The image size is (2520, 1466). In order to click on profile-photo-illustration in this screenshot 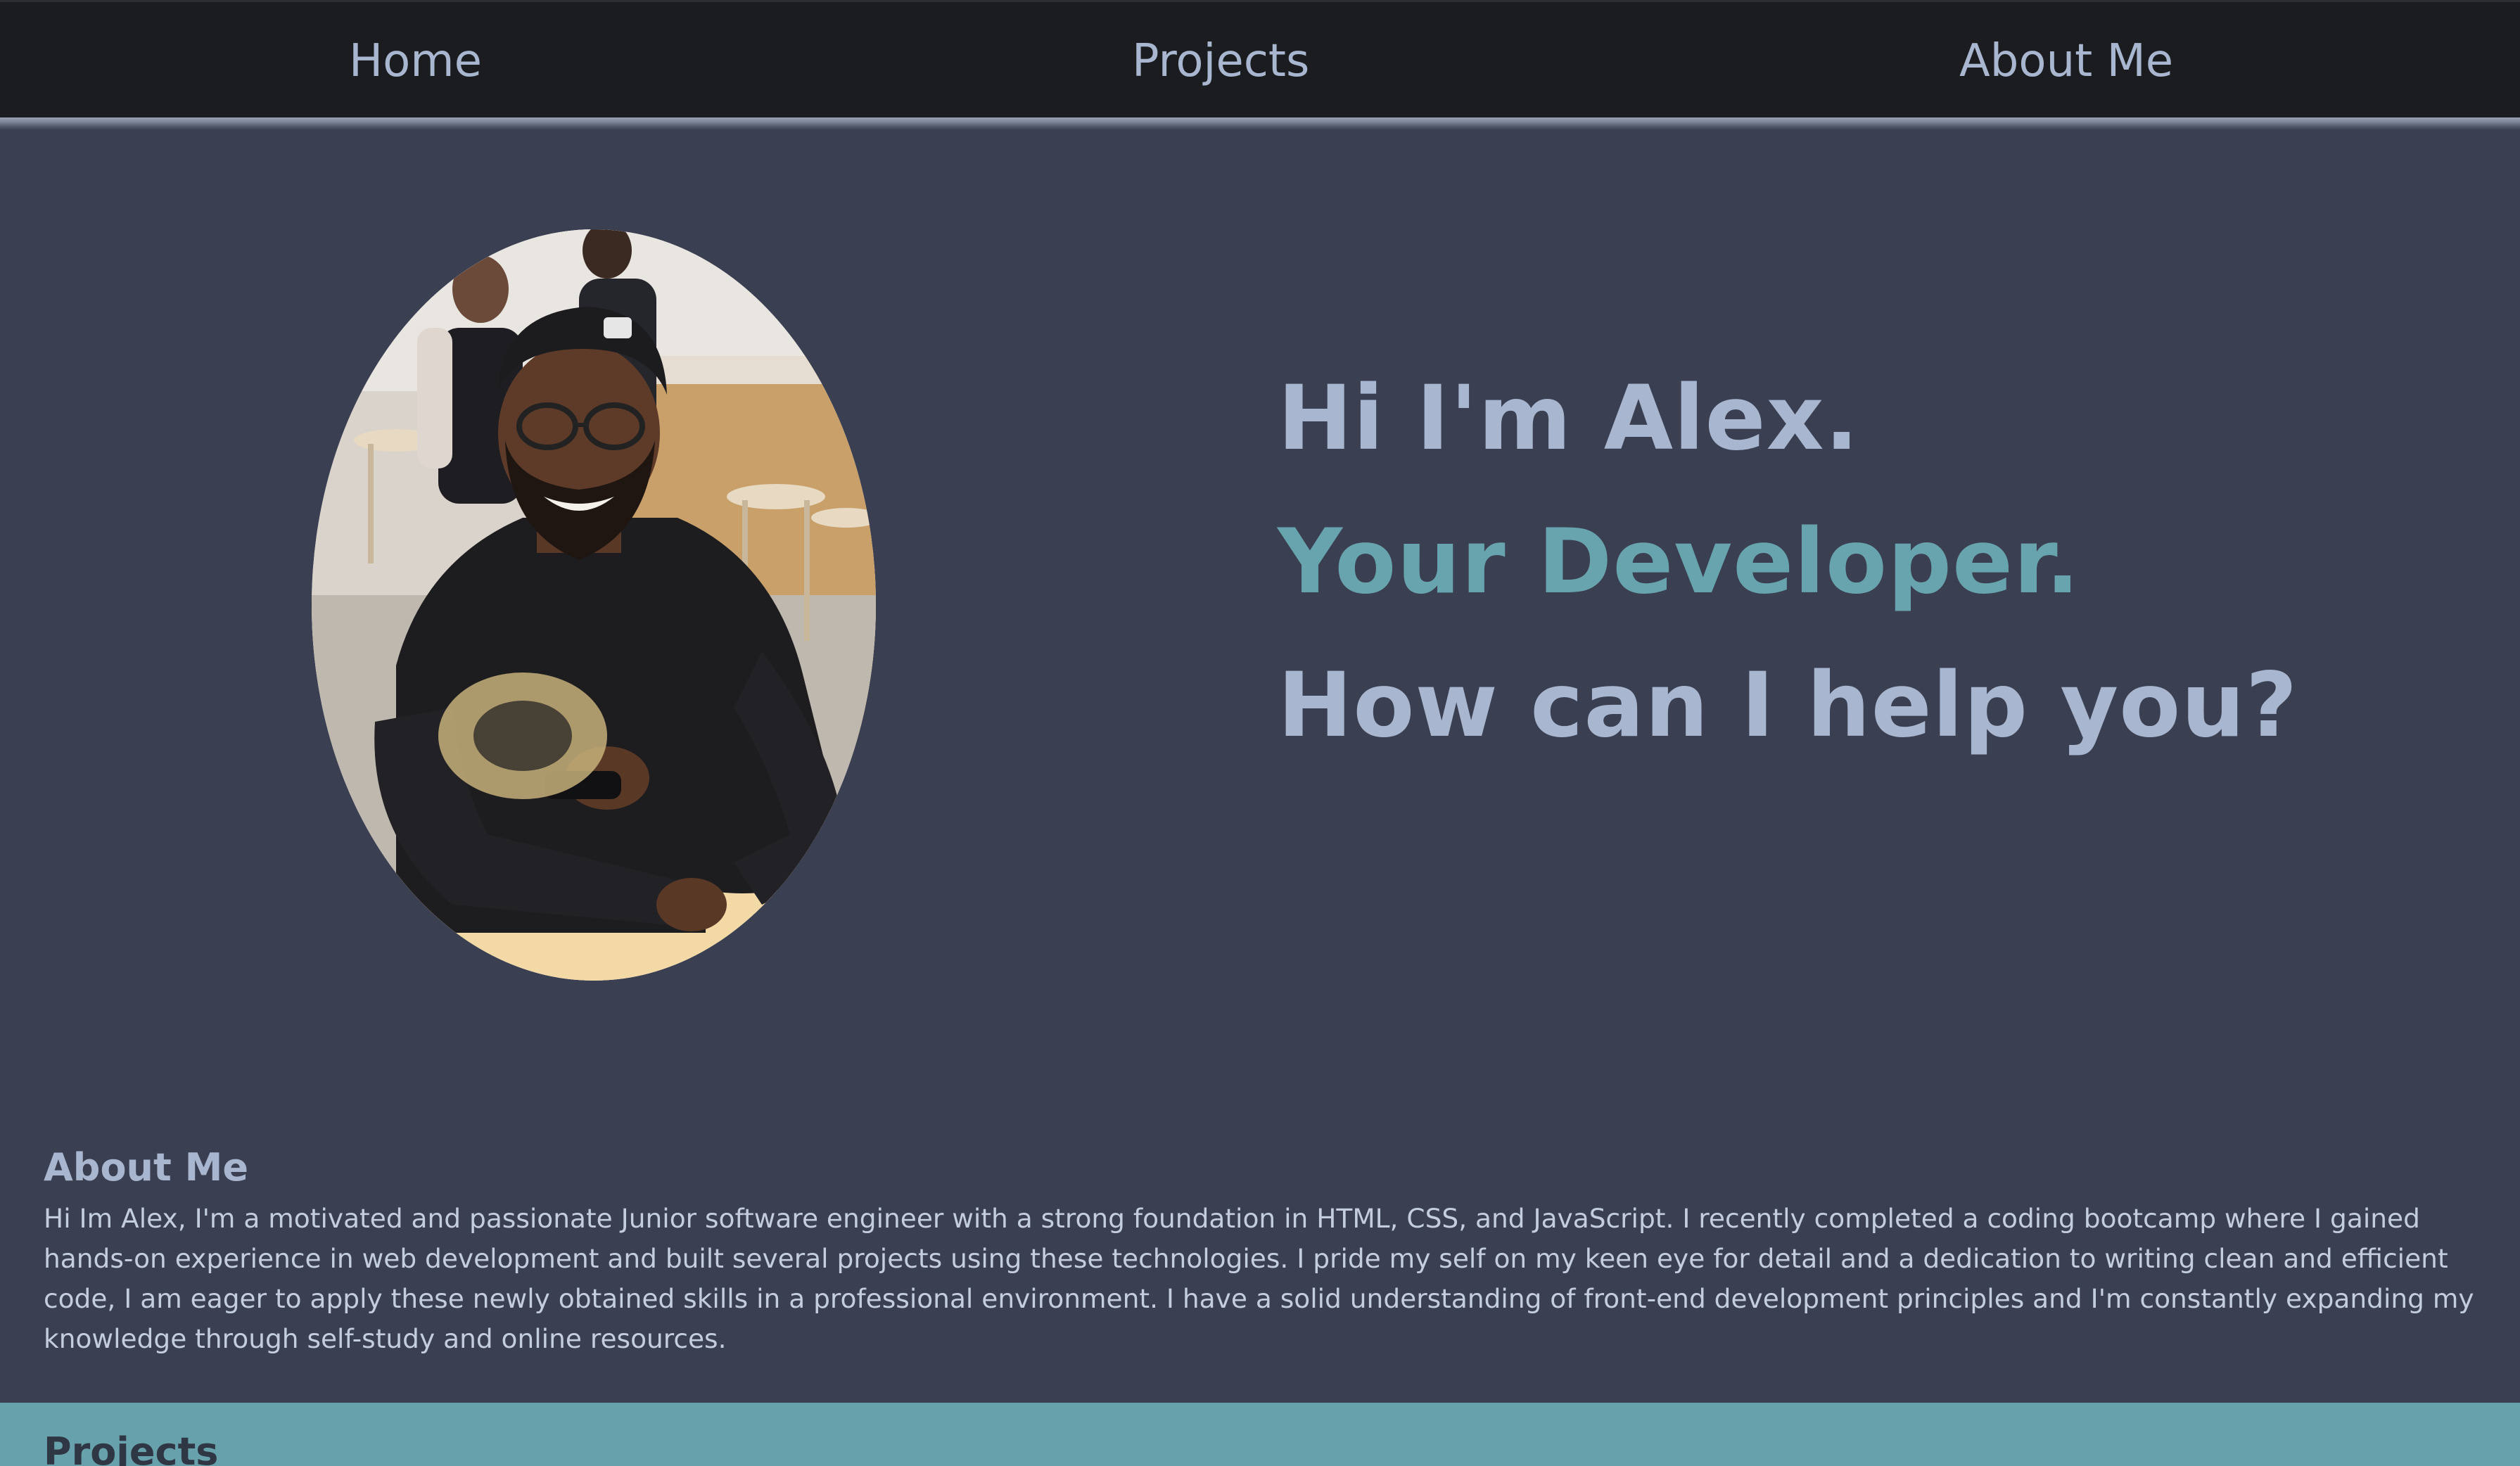, I will do `click(594, 605)`.